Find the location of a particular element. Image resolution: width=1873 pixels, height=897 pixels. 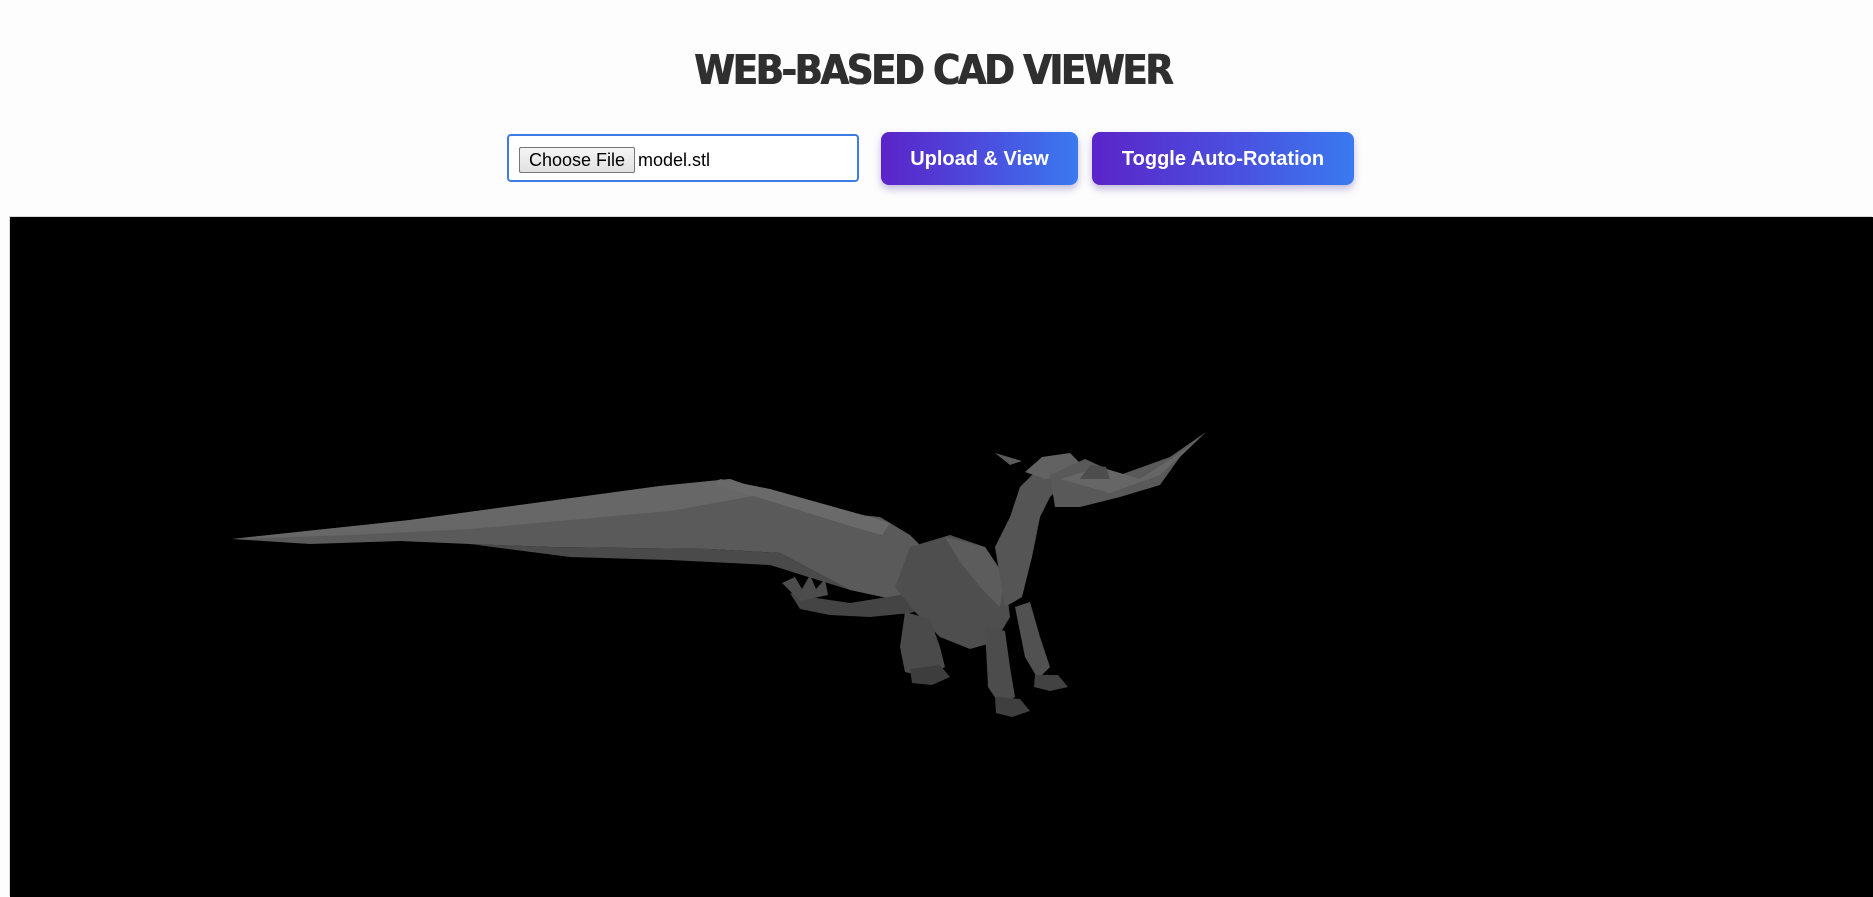

file-input: Choose File model.stl is located at coordinates (683, 158).